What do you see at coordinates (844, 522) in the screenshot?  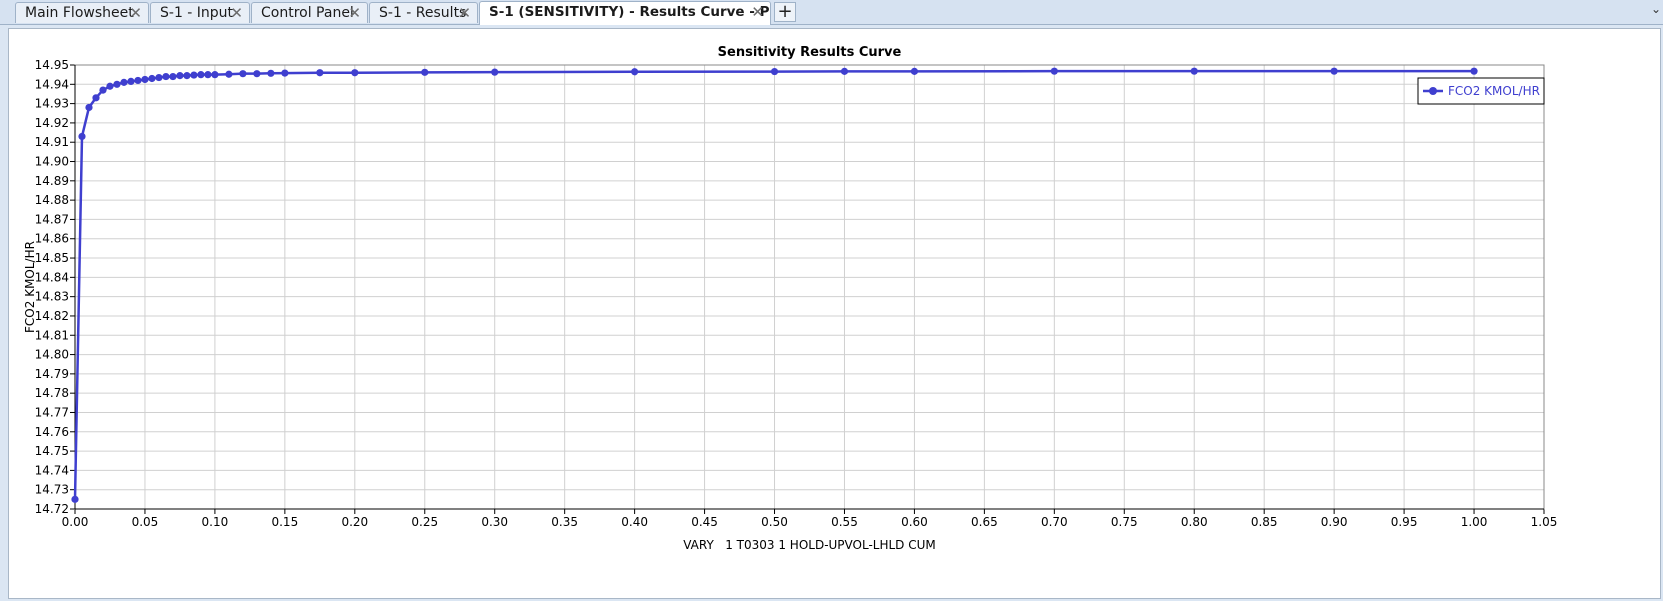 I see `x-tick-label: 0.55` at bounding box center [844, 522].